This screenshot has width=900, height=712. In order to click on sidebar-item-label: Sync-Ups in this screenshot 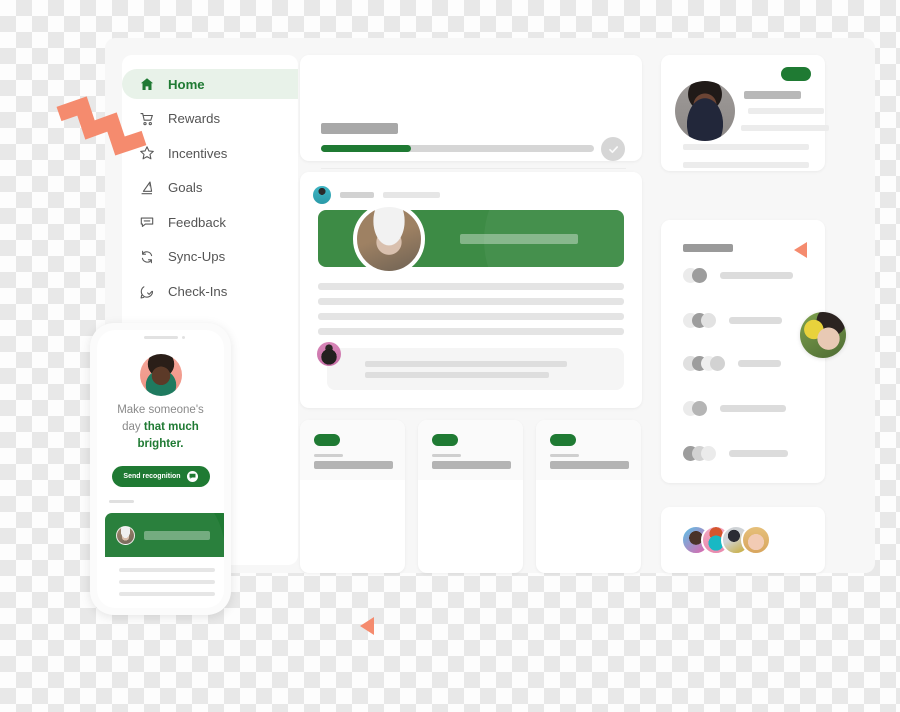, I will do `click(197, 257)`.